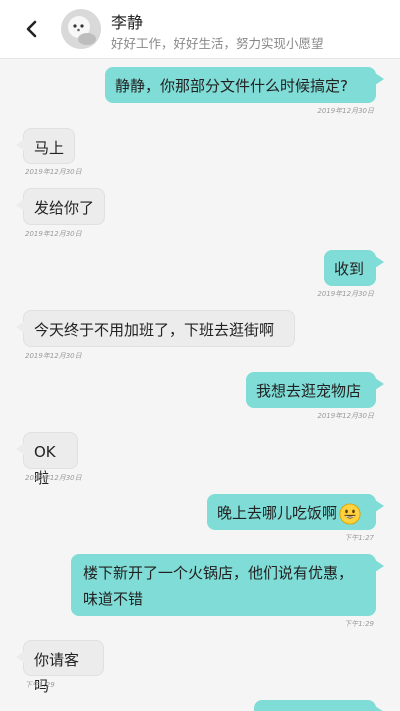 The width and height of the screenshot is (400, 711). I want to click on contact-status: 好好工作，好好生活，努力实现小愿望, so click(217, 43).